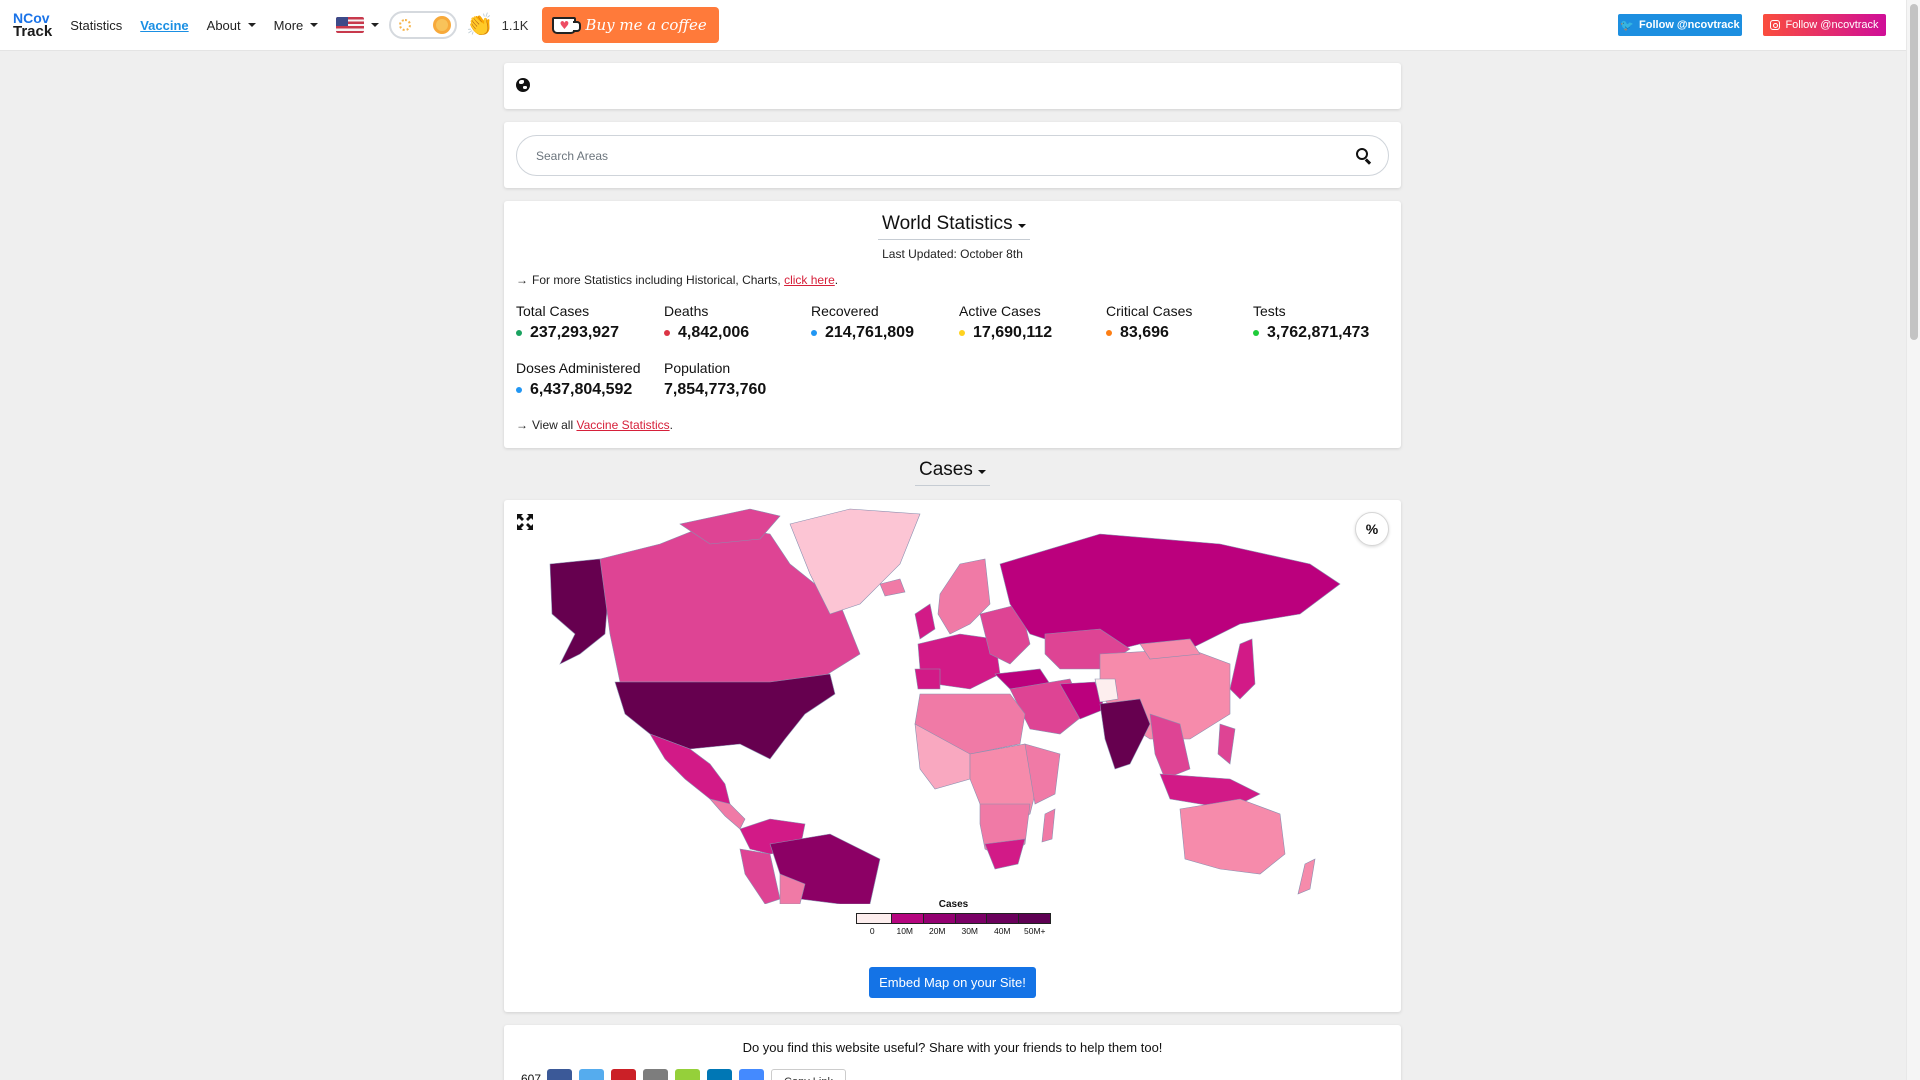 The width and height of the screenshot is (1920, 1080). What do you see at coordinates (725, 716) in the screenshot?
I see `country-usa` at bounding box center [725, 716].